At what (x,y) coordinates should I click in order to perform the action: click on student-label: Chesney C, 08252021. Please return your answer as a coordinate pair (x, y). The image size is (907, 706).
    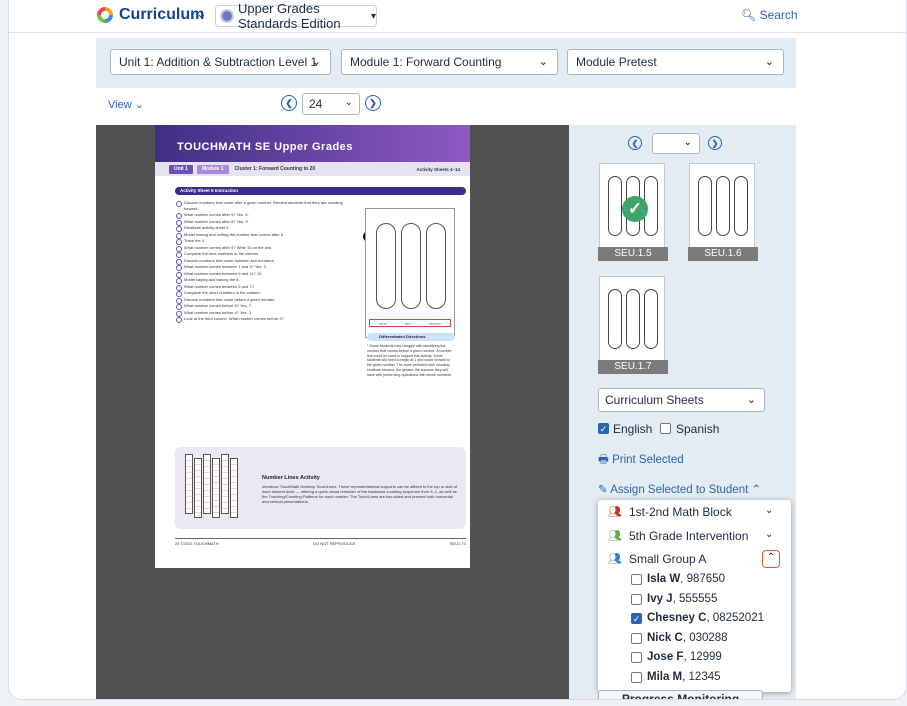
    Looking at the image, I should click on (705, 618).